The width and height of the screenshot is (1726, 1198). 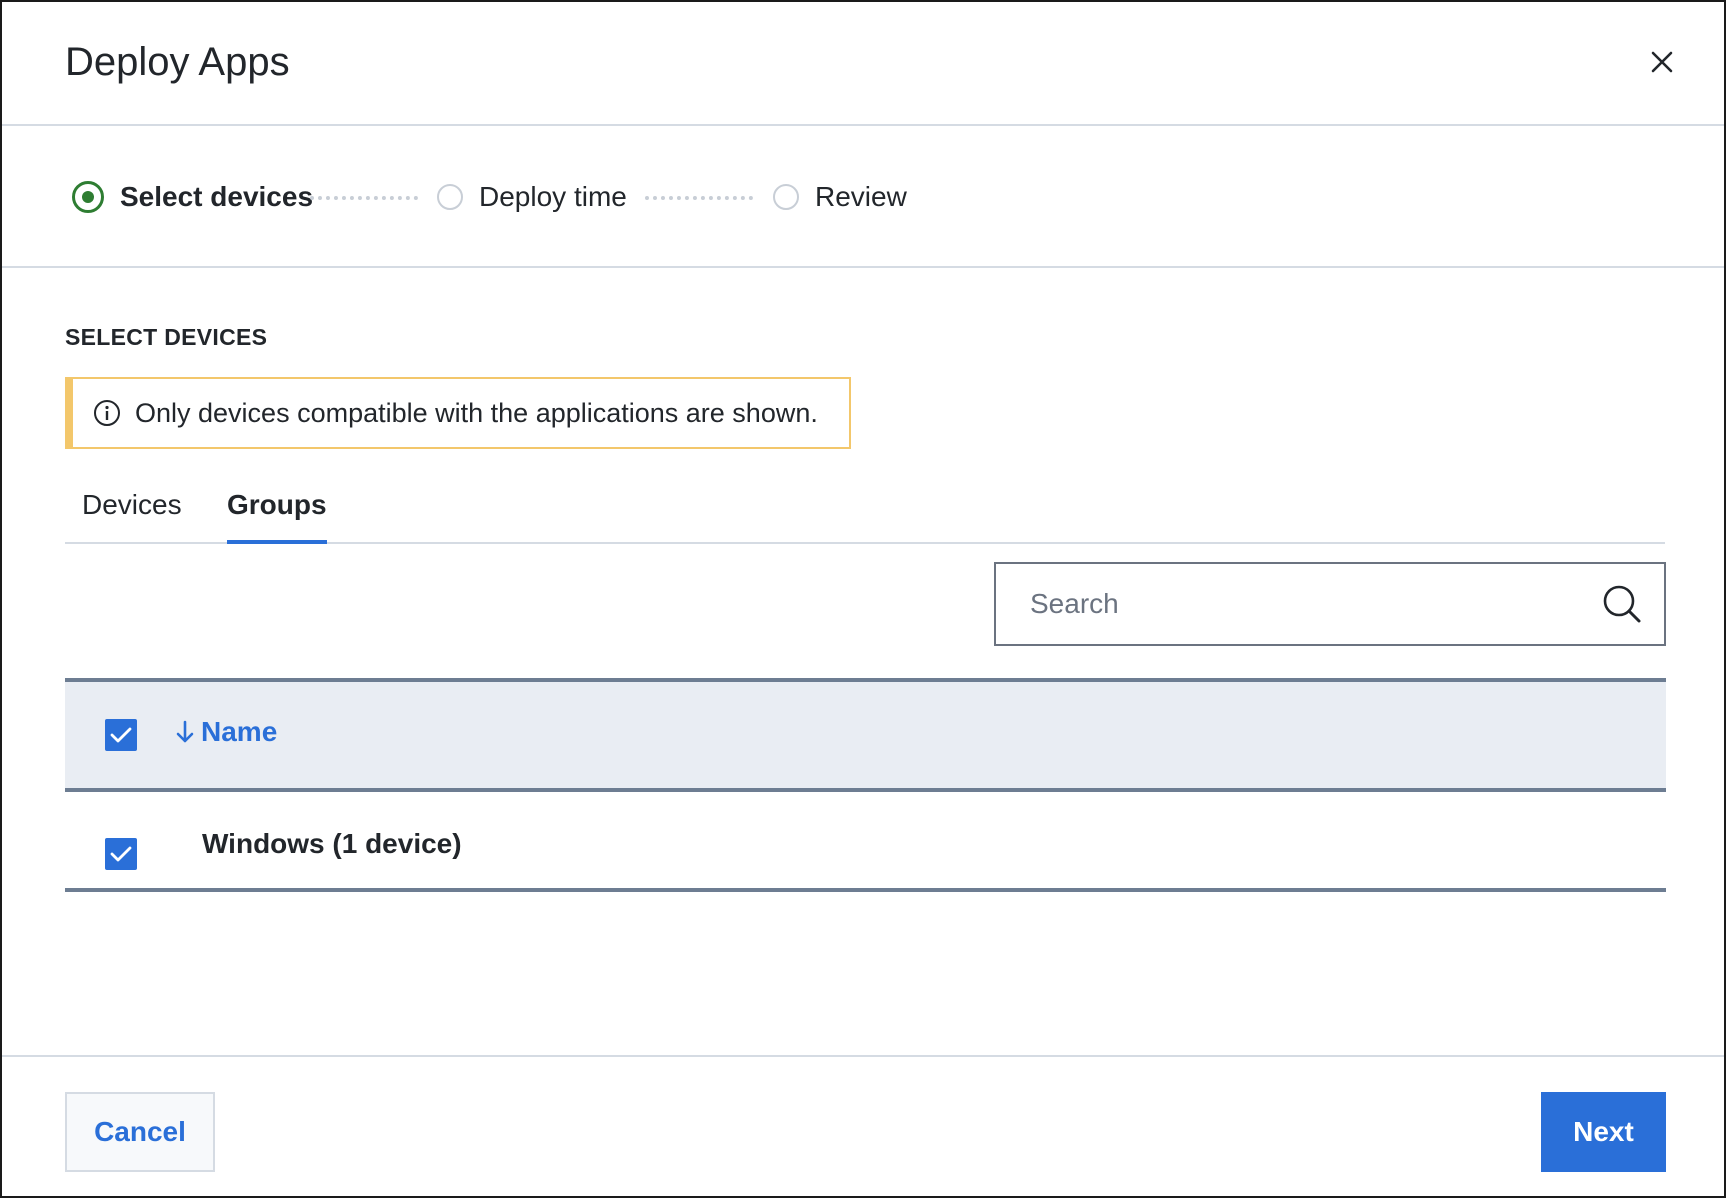 What do you see at coordinates (863, 1126) in the screenshot?
I see `dialog-footer: Cancel Next` at bounding box center [863, 1126].